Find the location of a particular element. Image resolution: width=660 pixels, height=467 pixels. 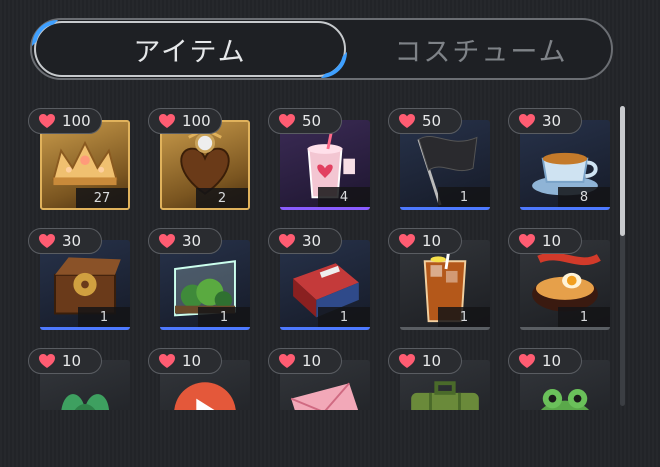

pink-envelope-item: 10 is located at coordinates (319, 379).